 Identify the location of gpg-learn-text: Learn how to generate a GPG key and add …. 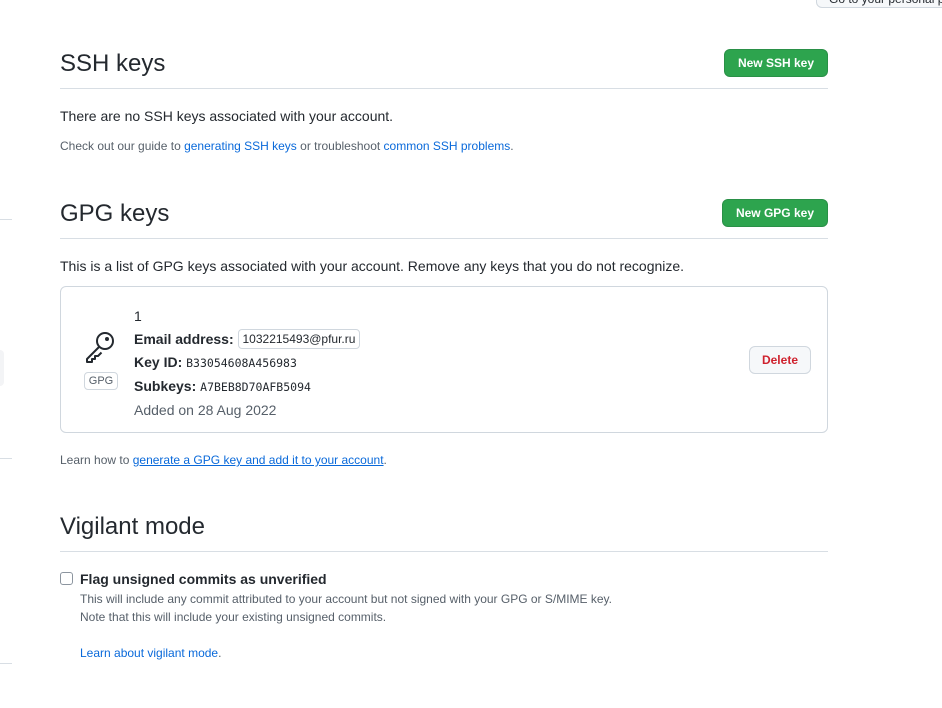
(223, 460).